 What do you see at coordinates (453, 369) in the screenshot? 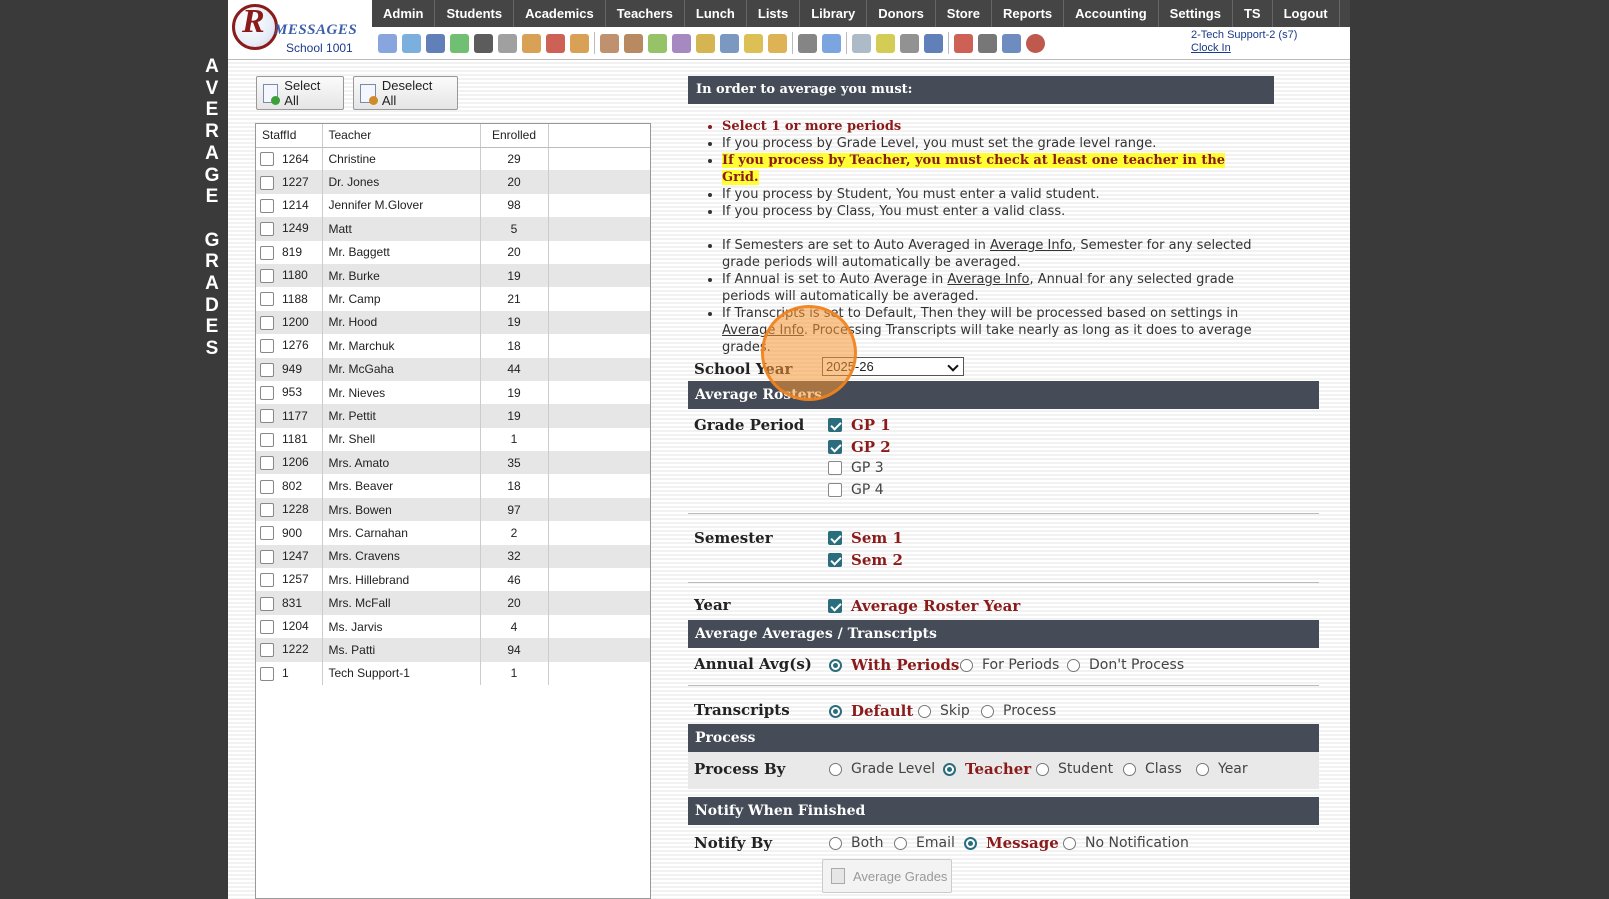
I see `table-row: 949 Mr. McGaha 44` at bounding box center [453, 369].